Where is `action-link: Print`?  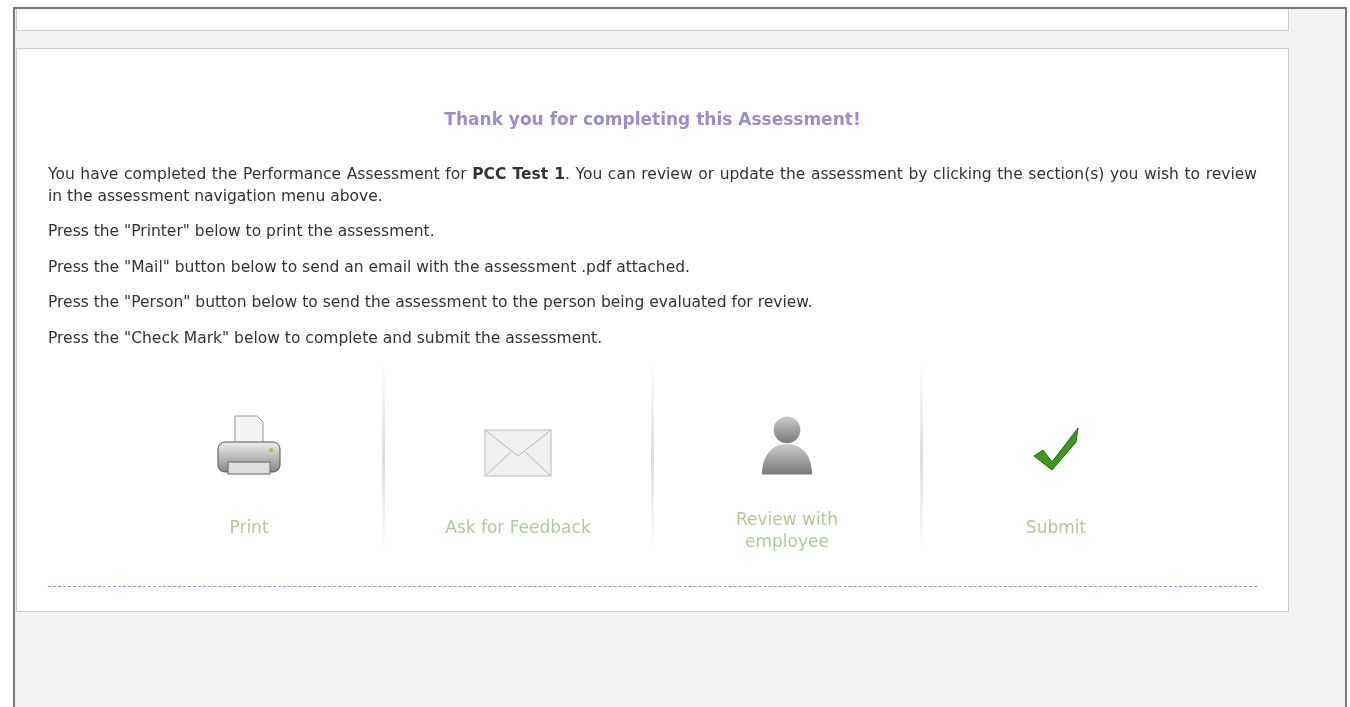
action-link: Print is located at coordinates (249, 527).